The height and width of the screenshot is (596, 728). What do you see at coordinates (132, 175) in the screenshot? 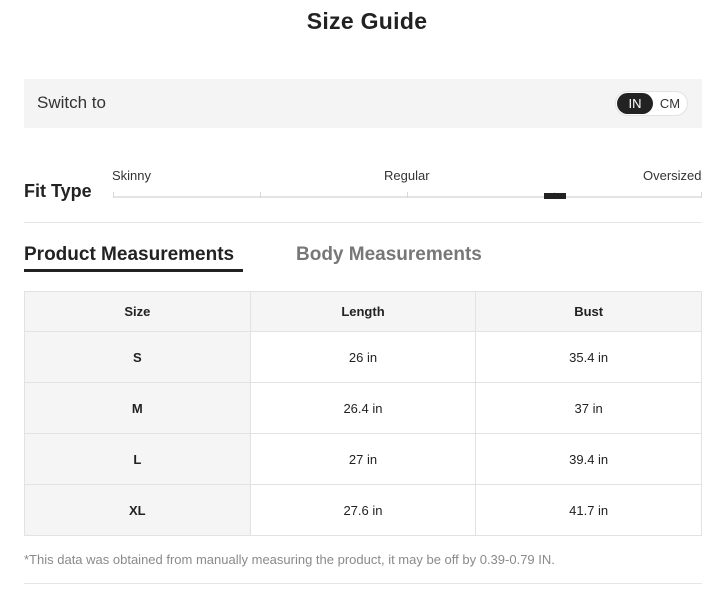
I see `fit-option-skinny: Skinny` at bounding box center [132, 175].